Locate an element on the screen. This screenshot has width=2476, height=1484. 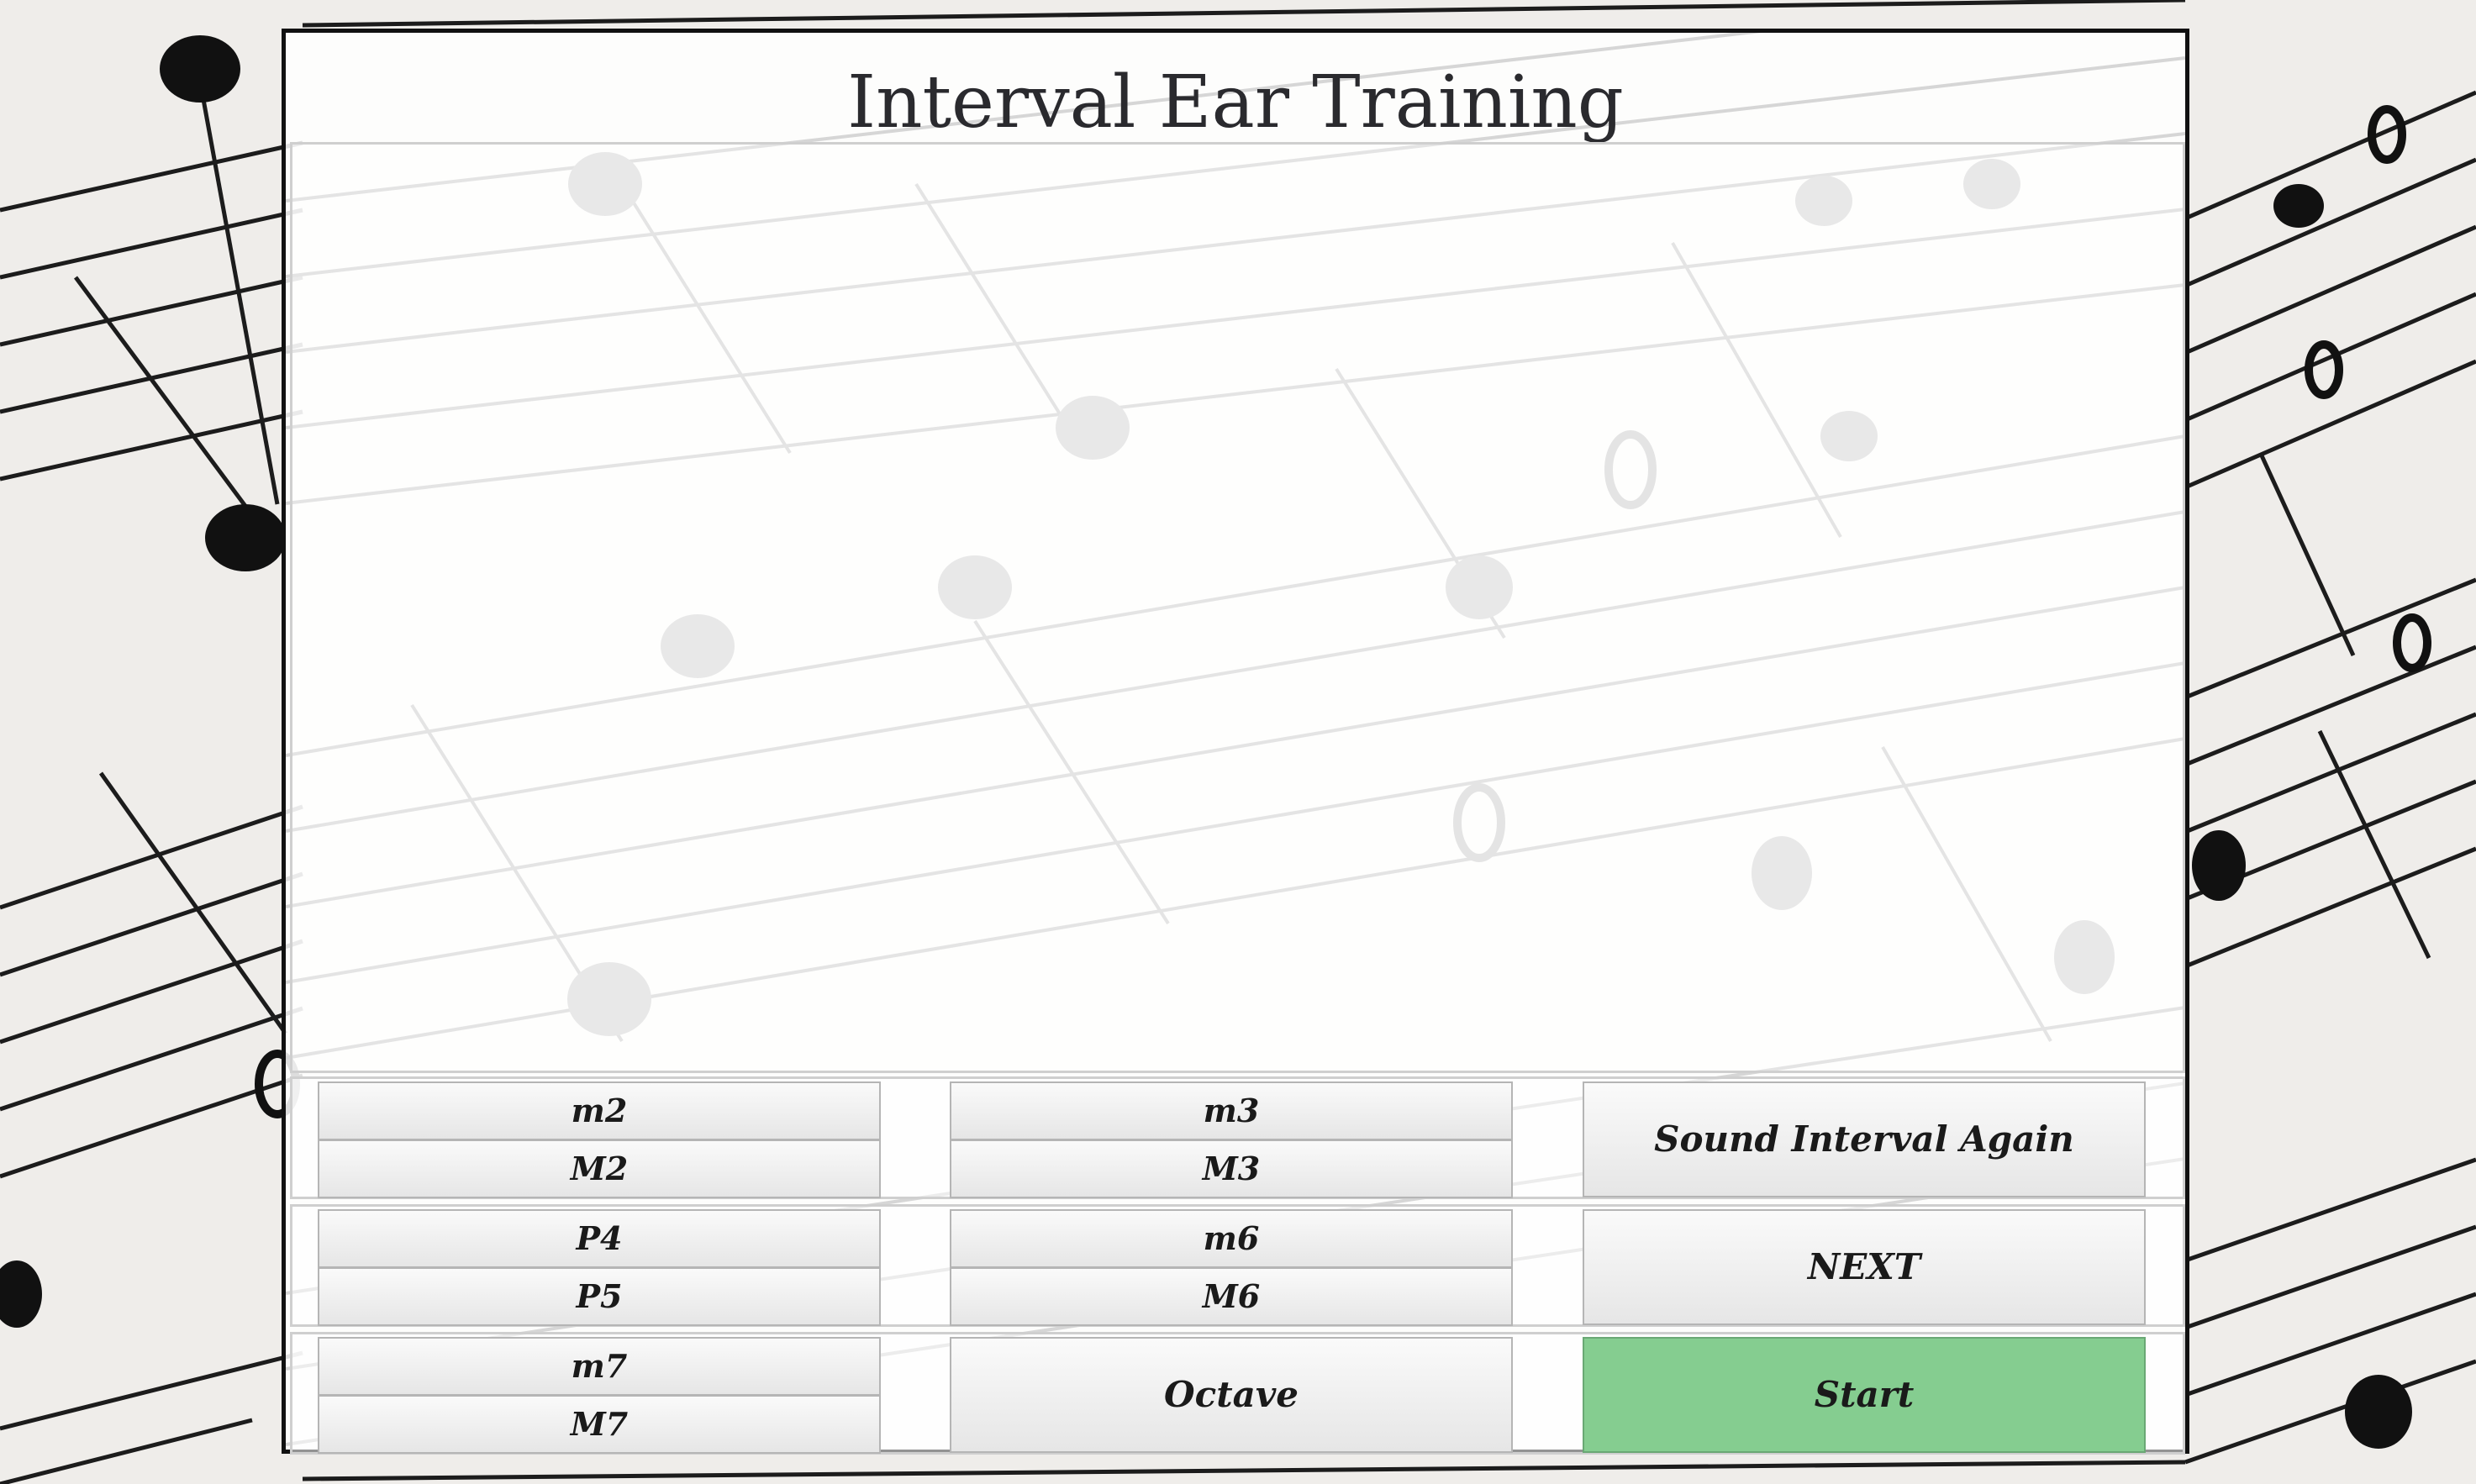
M7-button: M7 is located at coordinates (599, 1425).